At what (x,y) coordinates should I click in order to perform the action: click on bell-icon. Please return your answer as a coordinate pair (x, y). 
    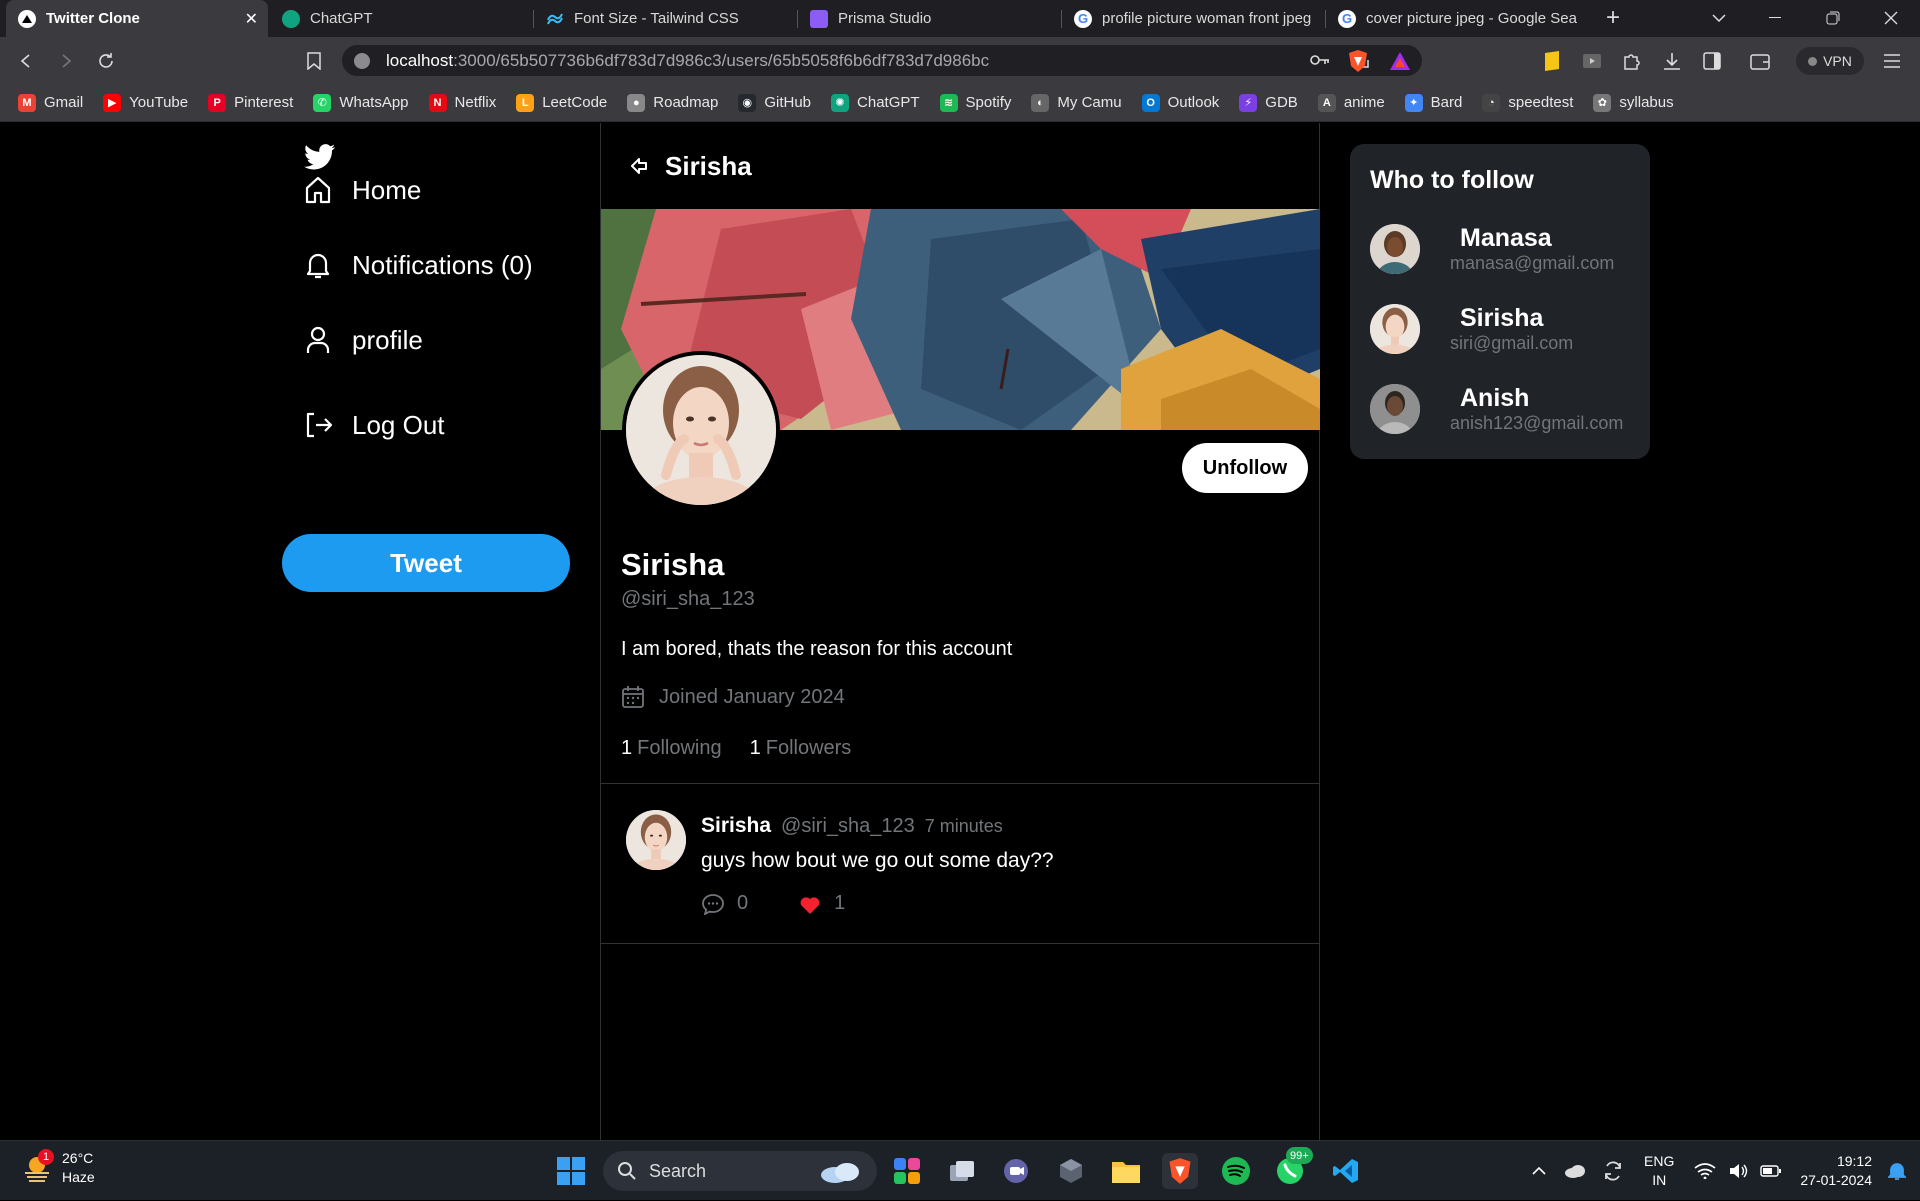
    Looking at the image, I should click on (318, 266).